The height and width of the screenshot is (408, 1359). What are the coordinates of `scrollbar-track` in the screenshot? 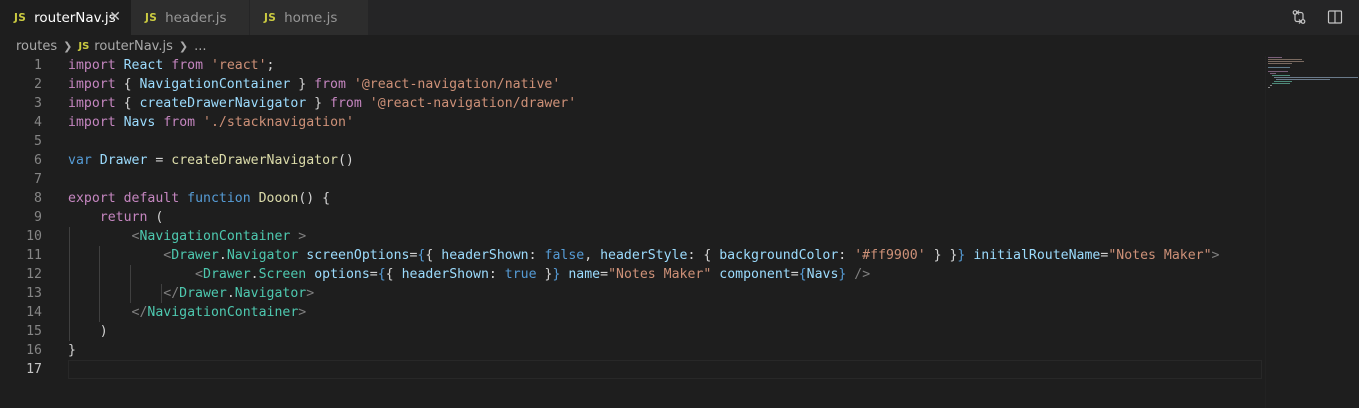 It's located at (1265, 232).